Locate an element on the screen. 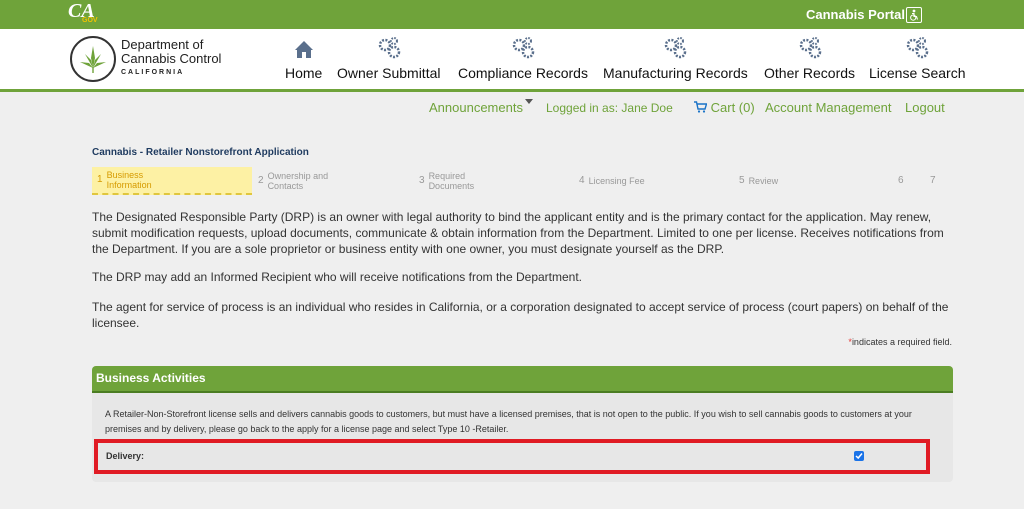  logout-link: Logout is located at coordinates (925, 107).